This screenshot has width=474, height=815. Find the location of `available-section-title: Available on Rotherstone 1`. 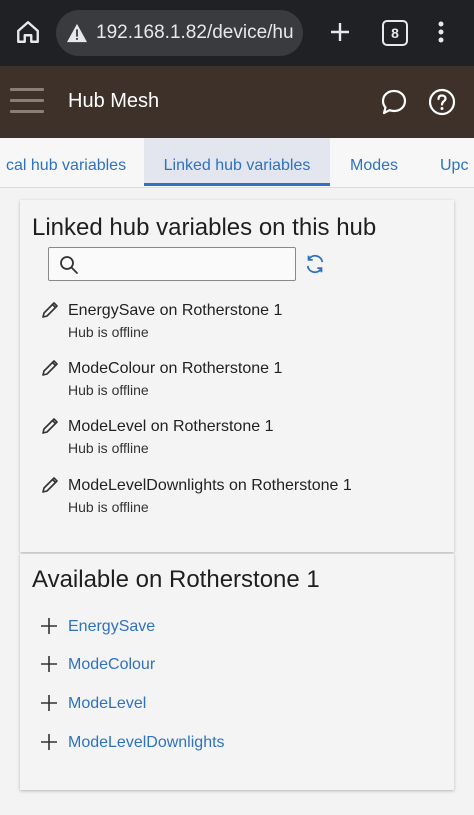

available-section-title: Available on Rotherstone 1 is located at coordinates (176, 579).